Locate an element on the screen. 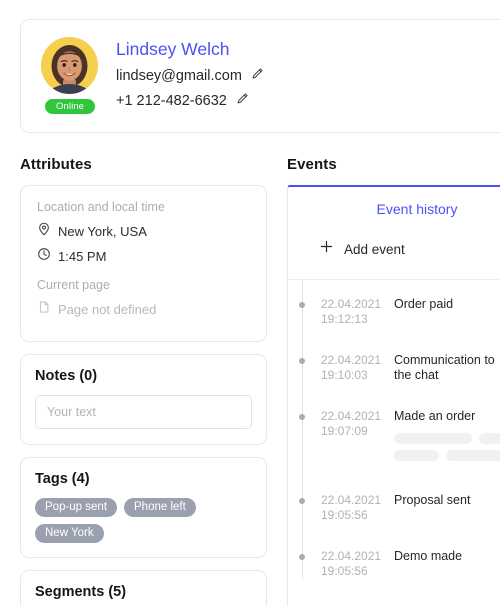 This screenshot has height=606, width=500. event-body: Made an order is located at coordinates (444, 438).